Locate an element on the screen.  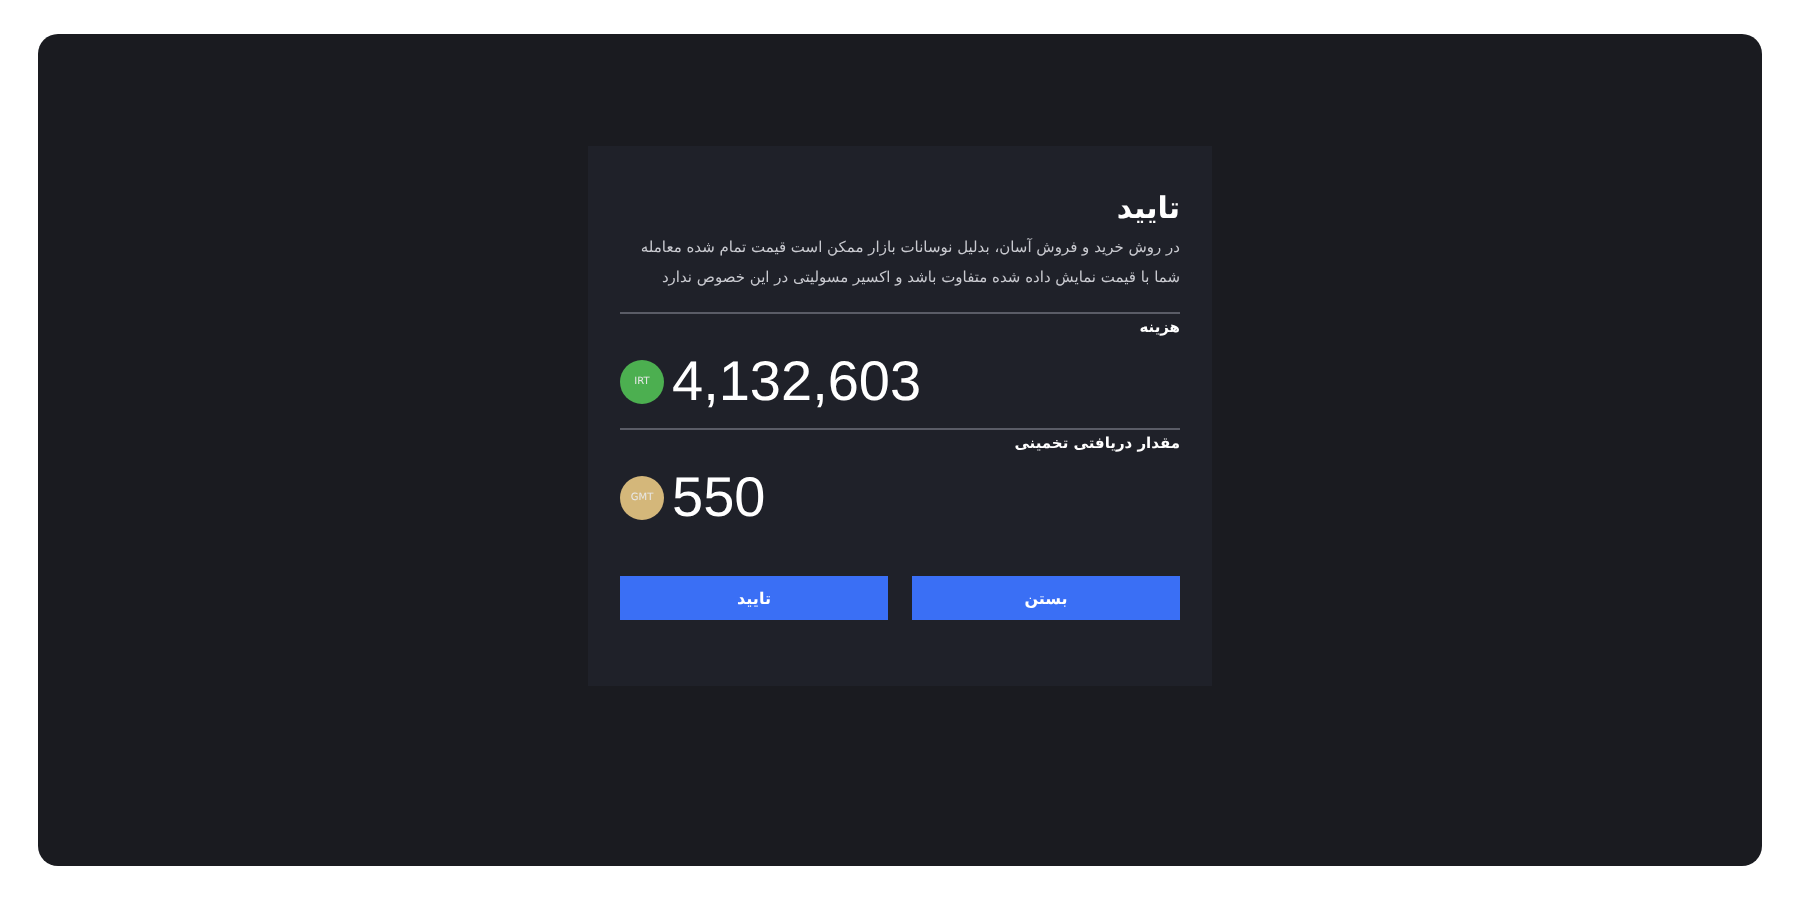
amount-value: 4,132,603 is located at coordinates (797, 382).